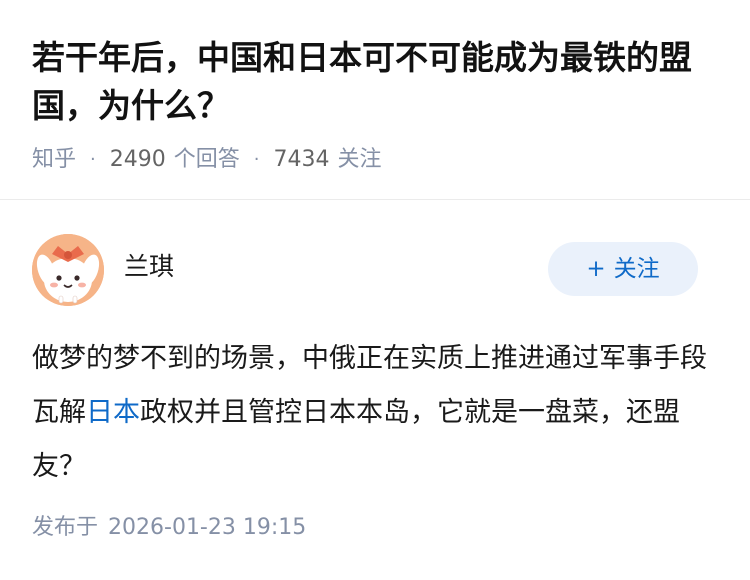 The width and height of the screenshot is (750, 580). What do you see at coordinates (207, 527) in the screenshot?
I see `publish-time: 2026-01-23 19:15` at bounding box center [207, 527].